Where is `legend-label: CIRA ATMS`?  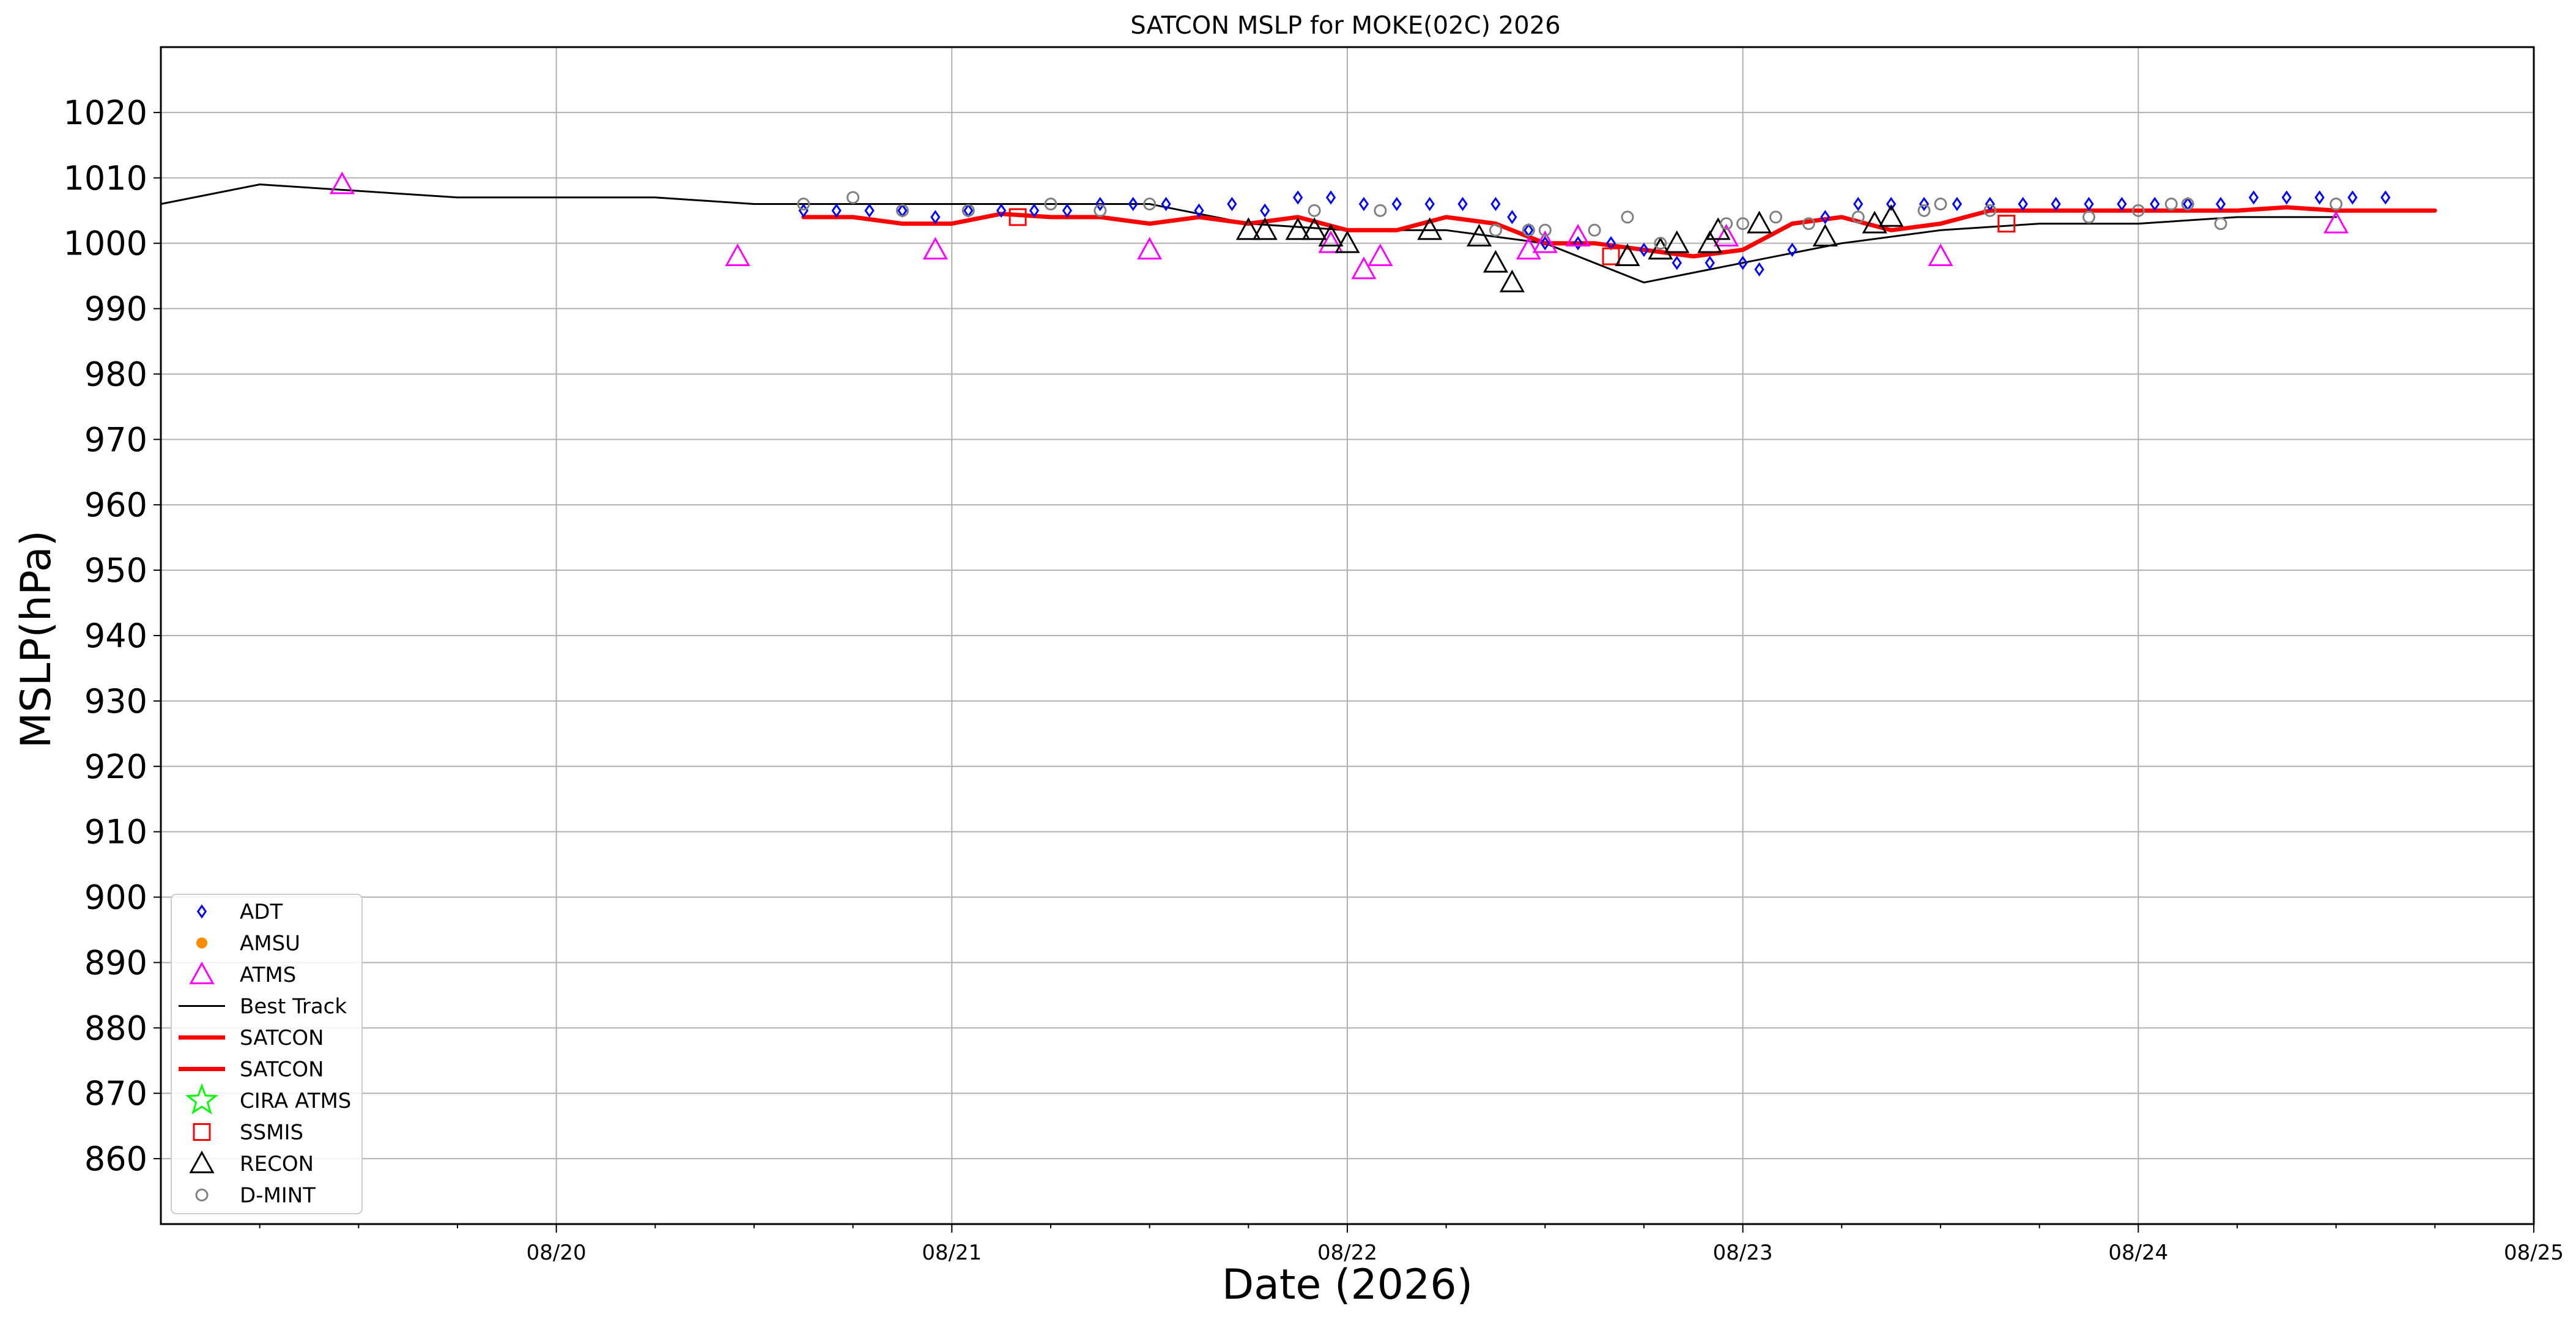
legend-label: CIRA ATMS is located at coordinates (295, 1101).